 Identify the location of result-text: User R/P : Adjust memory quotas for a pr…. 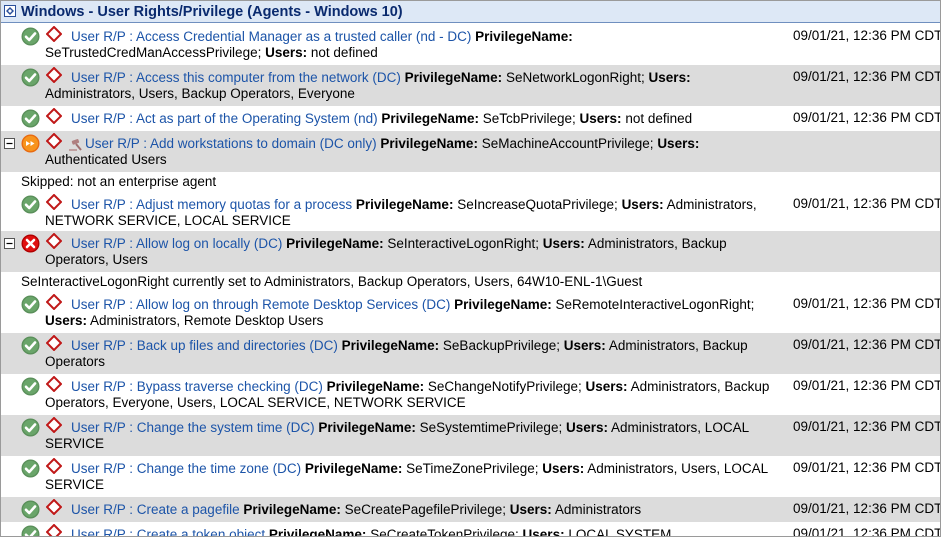
(412, 213).